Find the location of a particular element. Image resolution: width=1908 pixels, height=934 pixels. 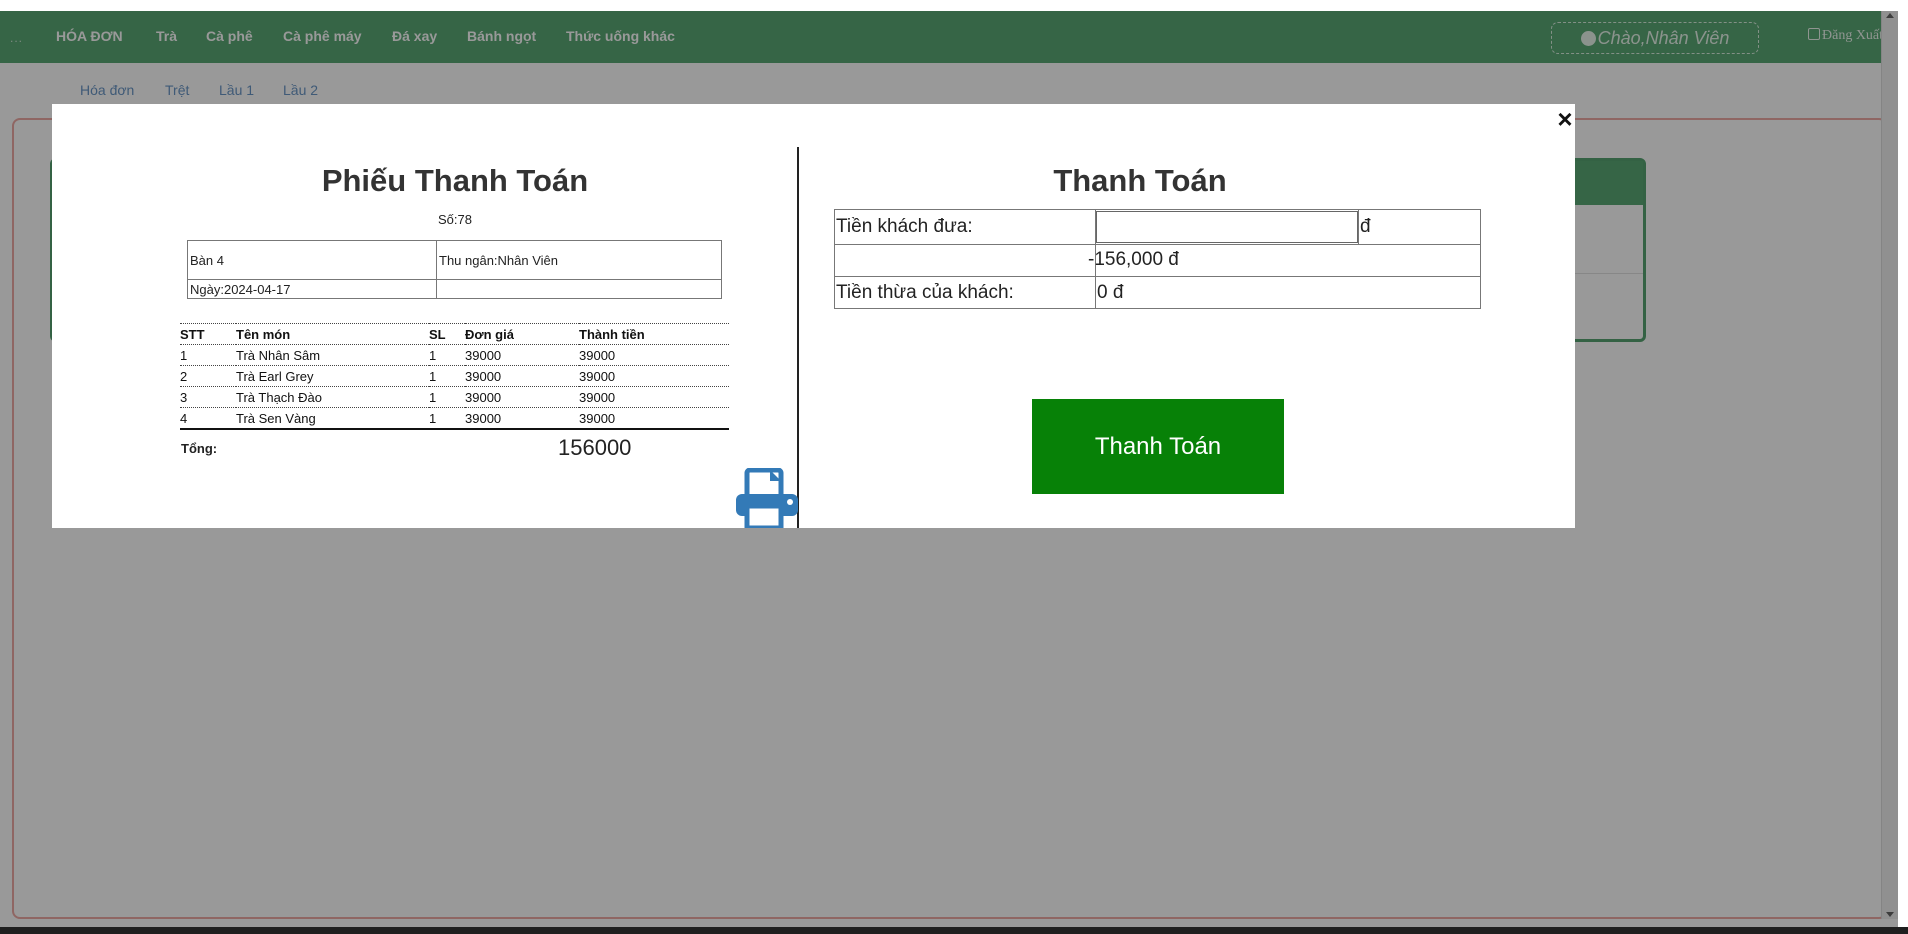

due-amount: -156,000 đ is located at coordinates (1133, 259).